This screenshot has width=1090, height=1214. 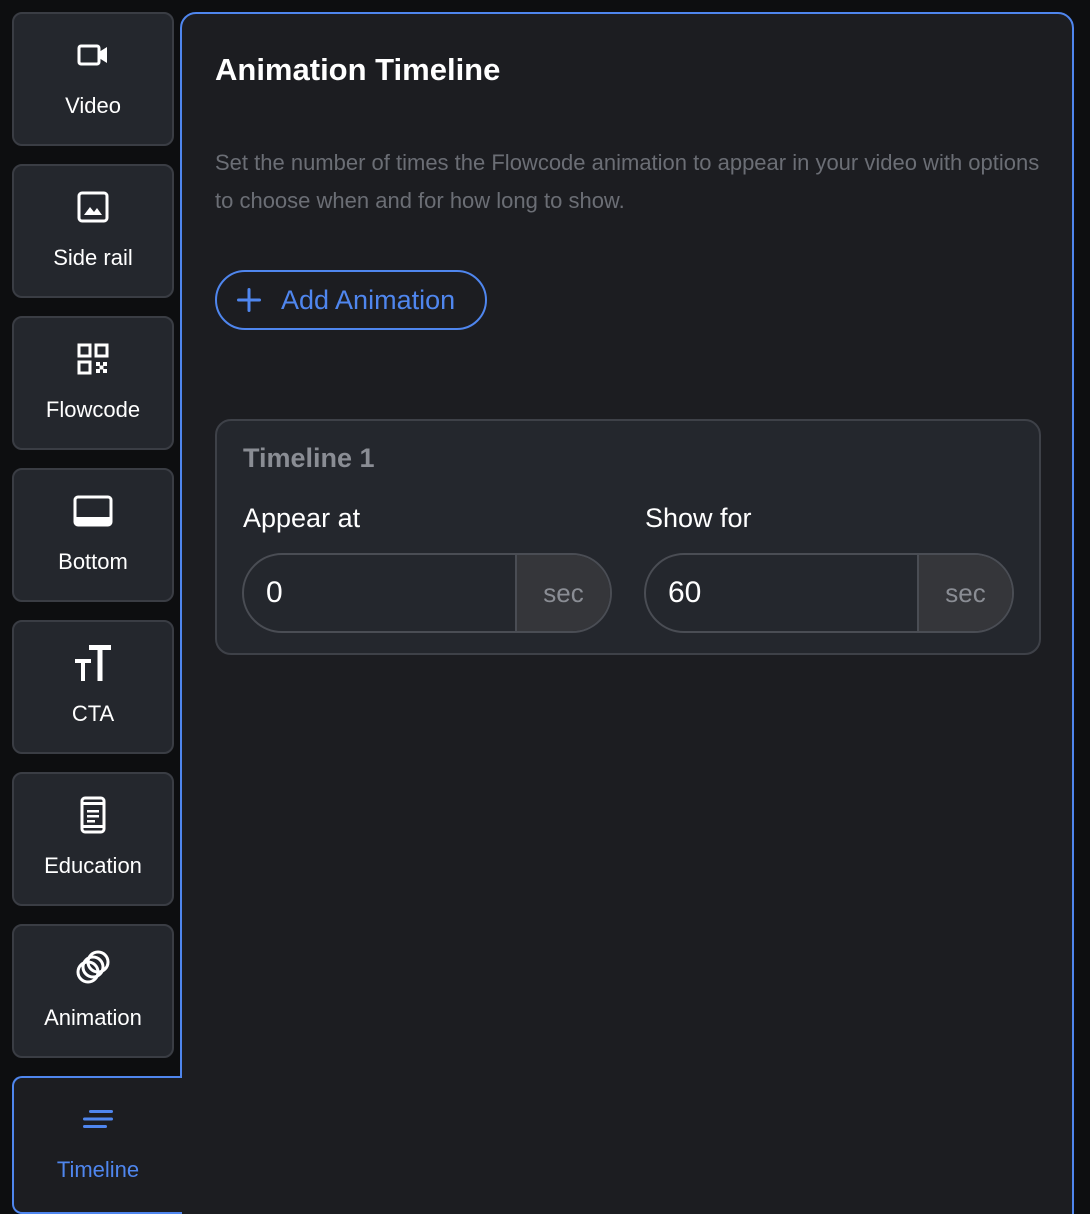 I want to click on show-for-field: 60 sec, so click(x=829, y=593).